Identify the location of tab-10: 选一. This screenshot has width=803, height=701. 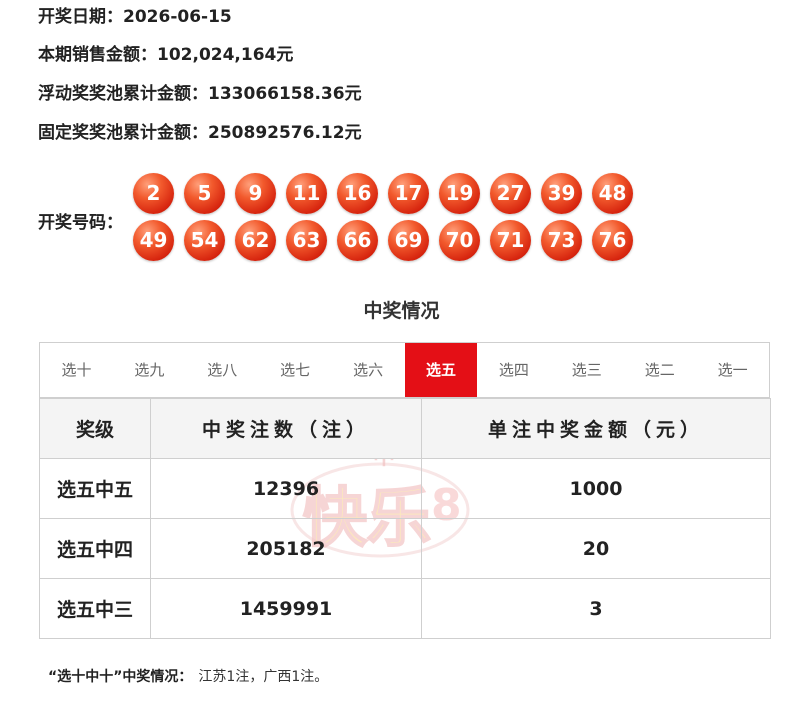
(732, 370).